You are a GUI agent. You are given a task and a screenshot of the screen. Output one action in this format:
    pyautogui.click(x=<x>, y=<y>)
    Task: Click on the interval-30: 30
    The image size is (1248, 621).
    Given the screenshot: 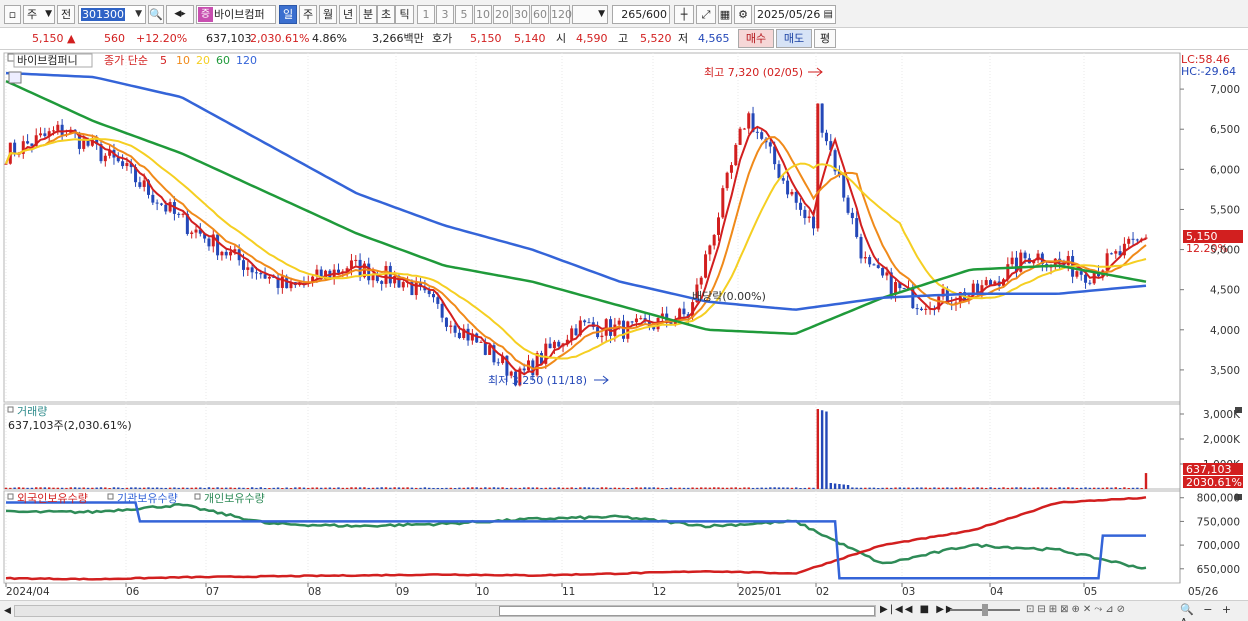 What is the action you would take?
    pyautogui.click(x=521, y=14)
    